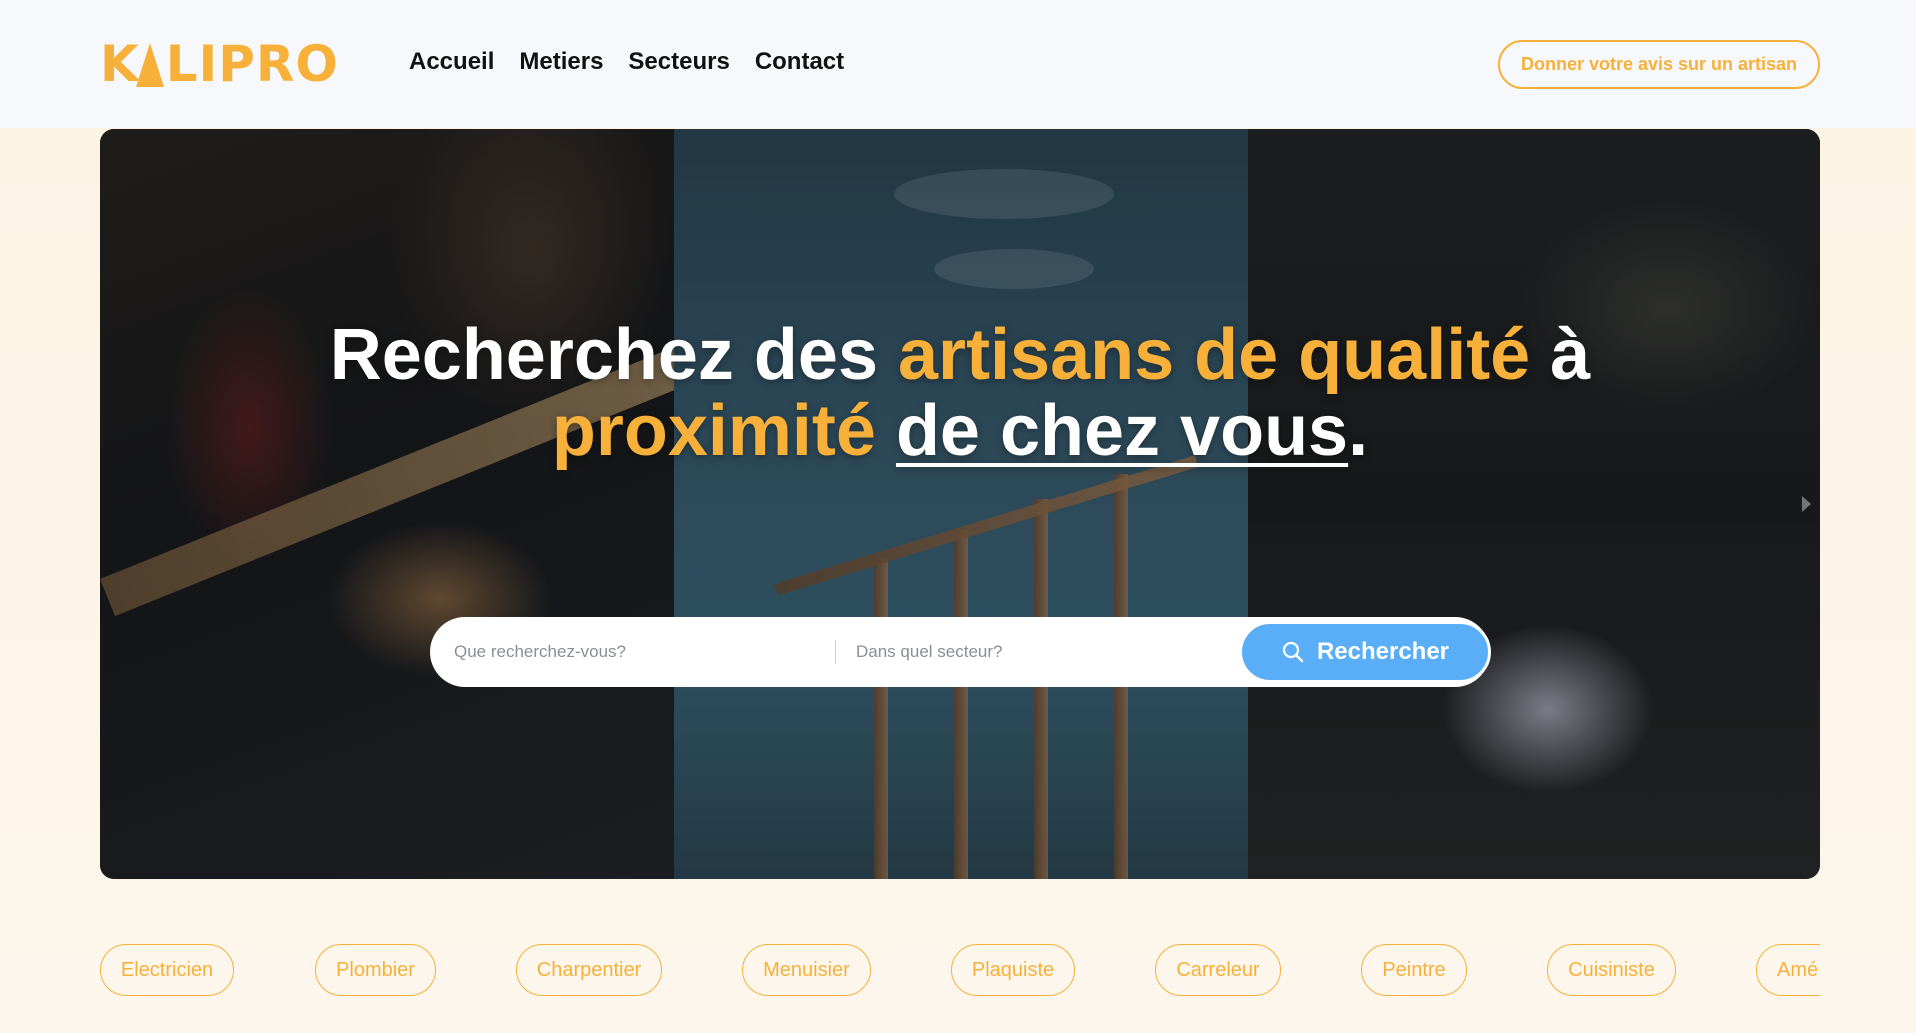 Image resolution: width=1916 pixels, height=1033 pixels. What do you see at coordinates (561, 62) in the screenshot?
I see `nav-metiers: Metiers` at bounding box center [561, 62].